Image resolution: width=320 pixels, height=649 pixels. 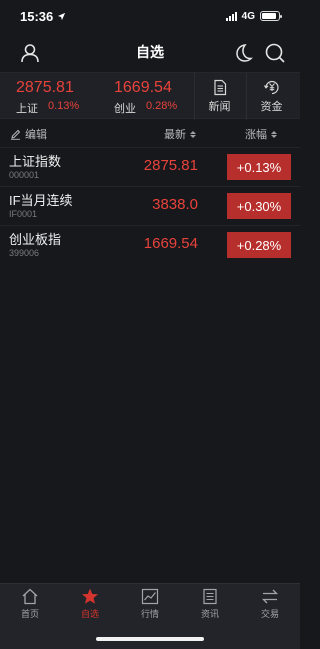 What do you see at coordinates (149, 614) in the screenshot?
I see `tab-label: 行情` at bounding box center [149, 614].